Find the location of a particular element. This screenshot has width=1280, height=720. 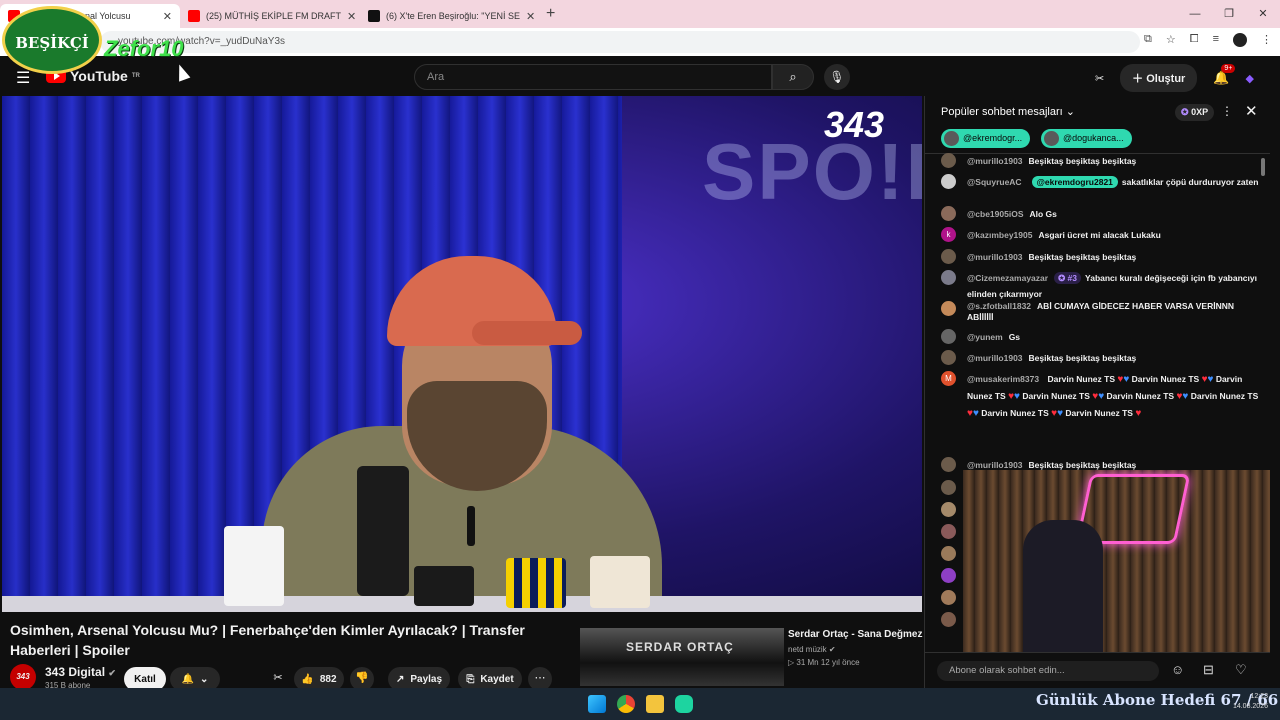

chat-scrollbar is located at coordinates (1263, 167).